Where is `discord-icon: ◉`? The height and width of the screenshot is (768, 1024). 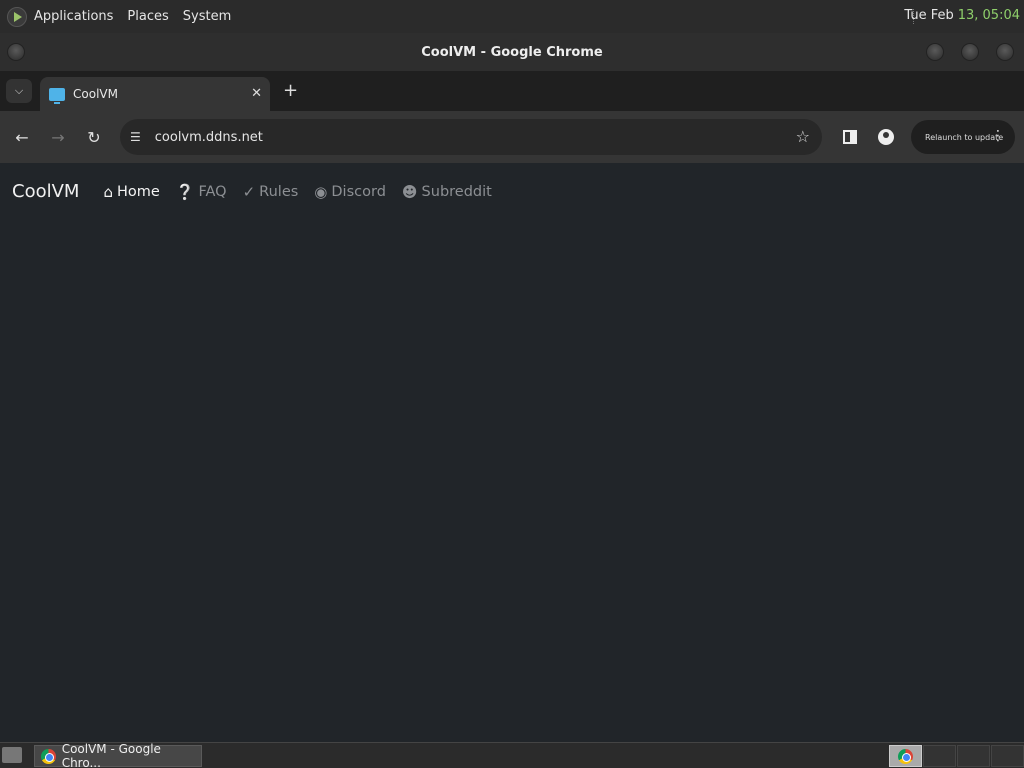
discord-icon: ◉ is located at coordinates (321, 191).